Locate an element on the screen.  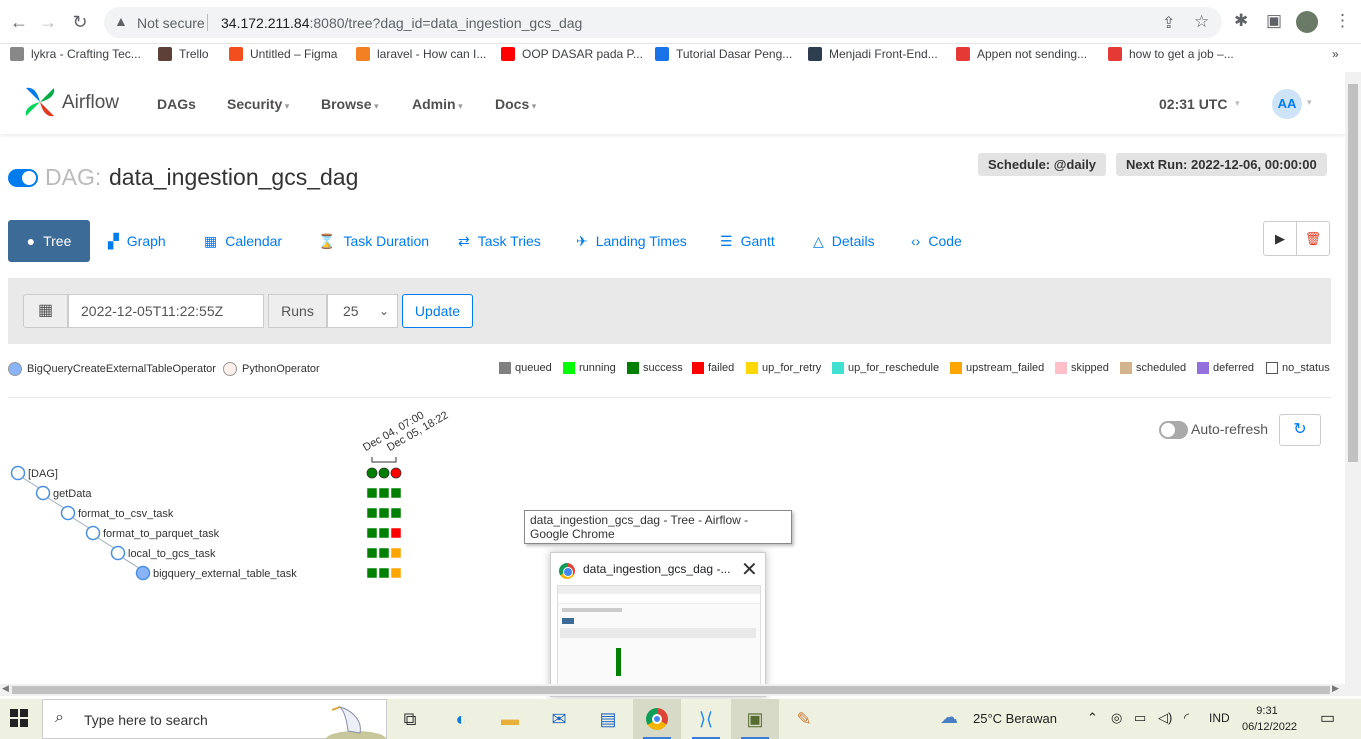
state-legend-up_for_reschedule: up_for_reschedule is located at coordinates (885, 368).